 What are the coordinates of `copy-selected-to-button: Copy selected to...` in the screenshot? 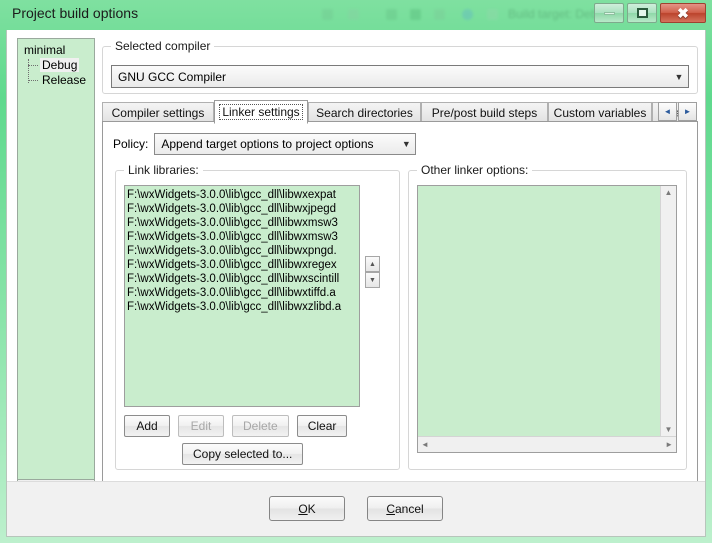 It's located at (243, 454).